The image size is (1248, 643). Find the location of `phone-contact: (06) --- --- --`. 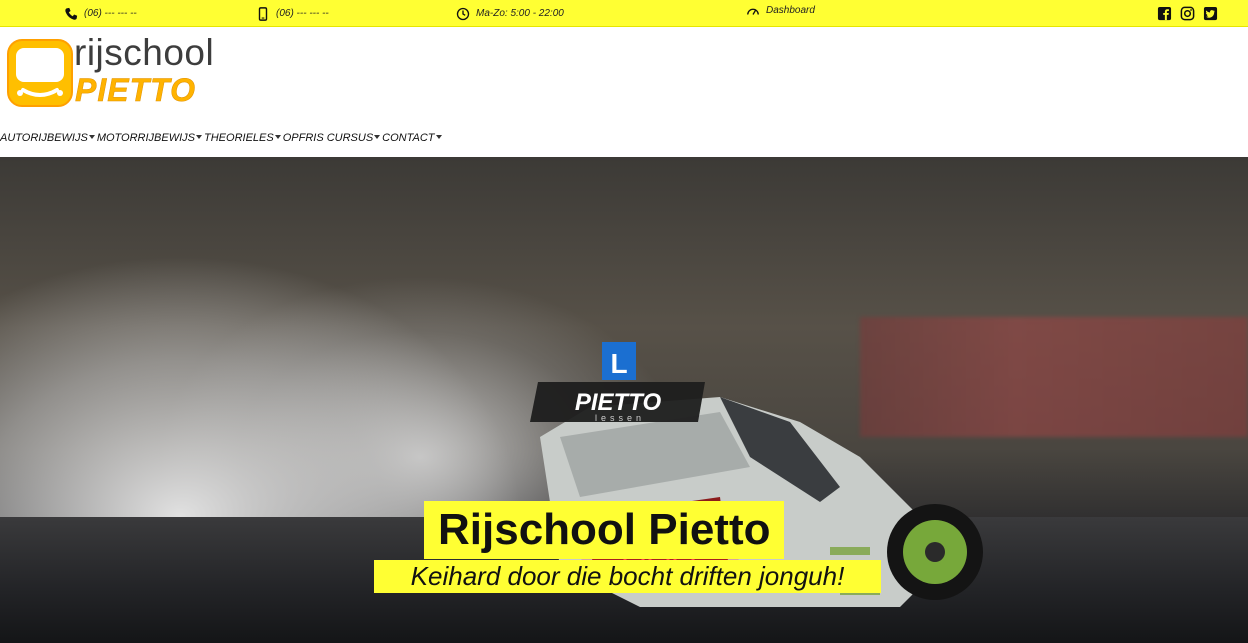

phone-contact: (06) --- --- -- is located at coordinates (100, 13).